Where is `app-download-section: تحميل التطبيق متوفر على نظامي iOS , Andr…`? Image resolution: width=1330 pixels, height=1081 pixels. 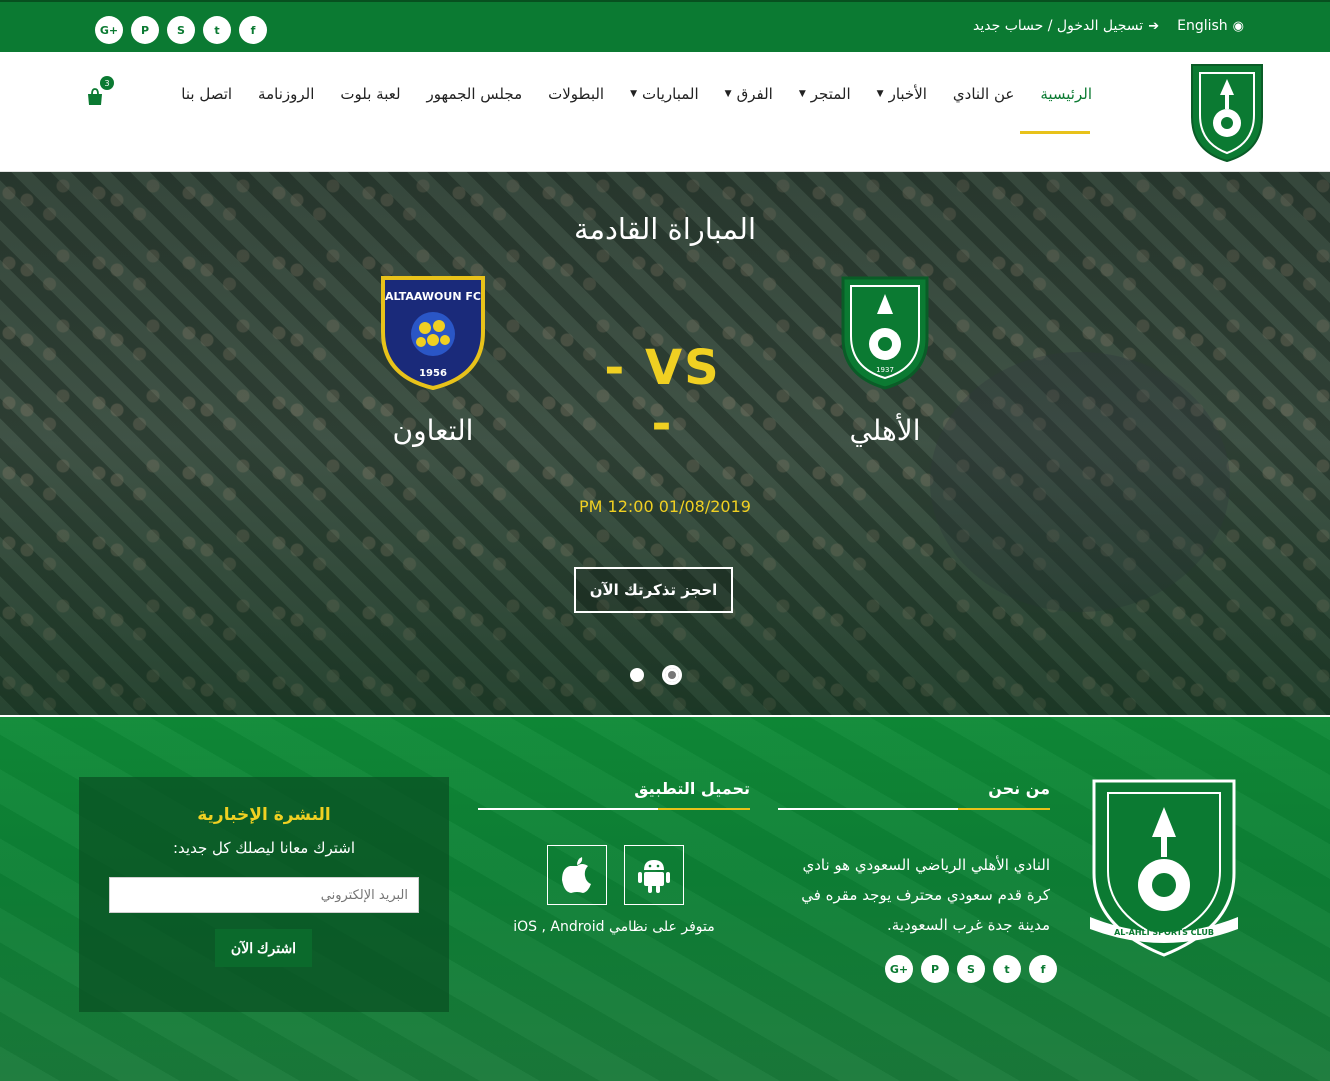
app-download-section: تحميل التطبيق متوفر على نظامي iOS , Andr… is located at coordinates (614, 857).